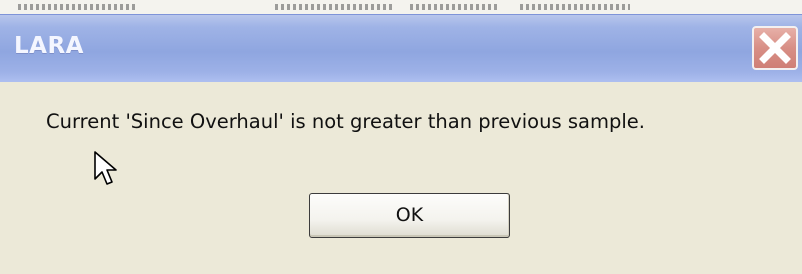 This screenshot has width=802, height=274. I want to click on dialog-title: LARA, so click(49, 46).